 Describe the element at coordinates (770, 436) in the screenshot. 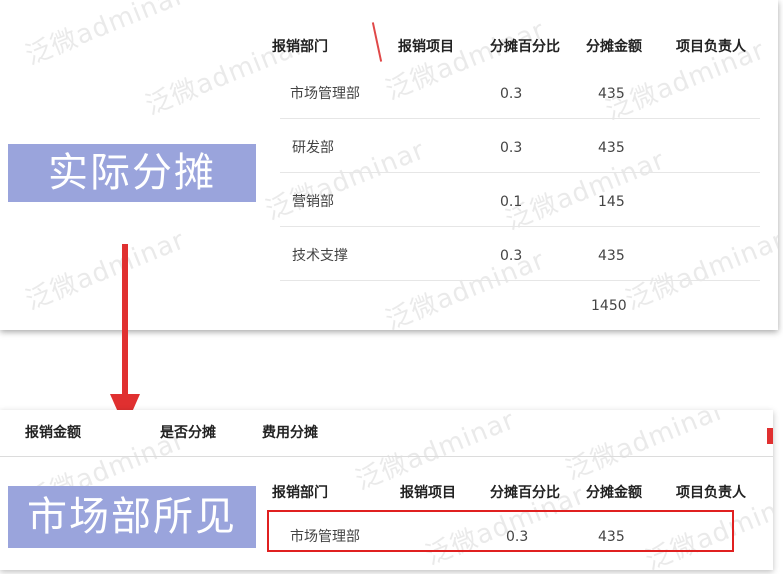

I see `red-edge-marker` at that location.